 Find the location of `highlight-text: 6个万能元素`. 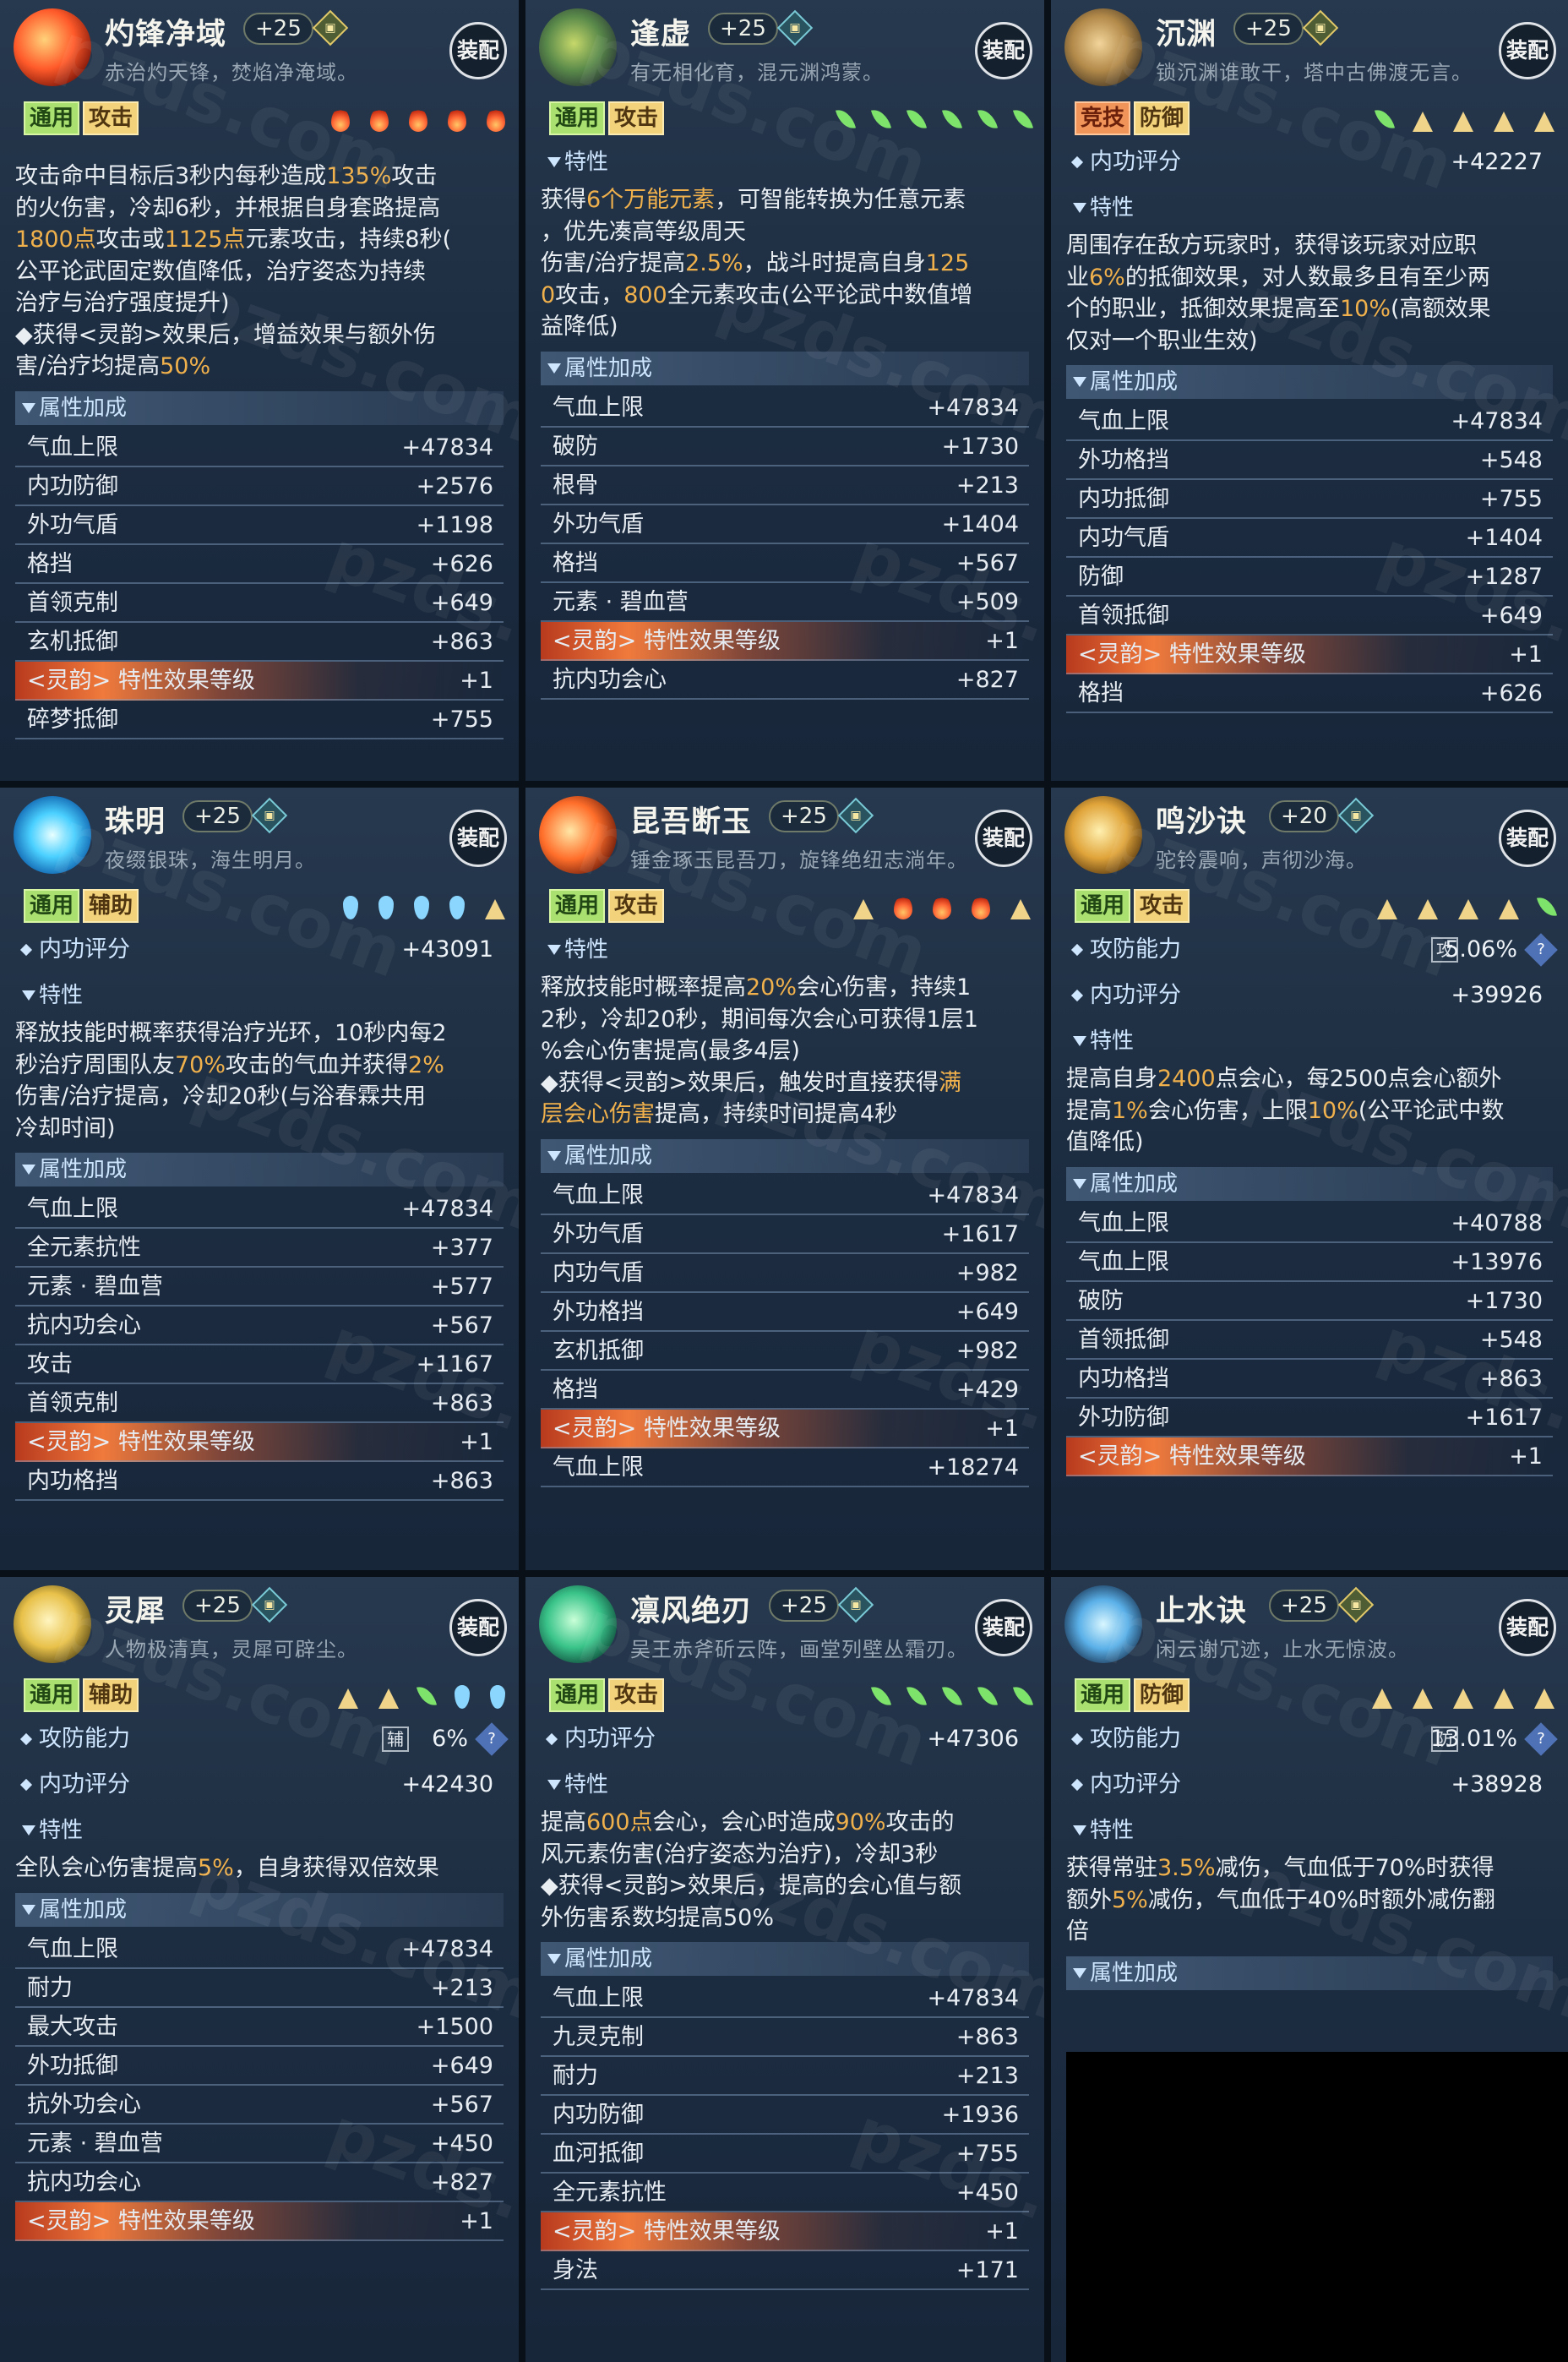

highlight-text: 6个万能元素 is located at coordinates (651, 200).